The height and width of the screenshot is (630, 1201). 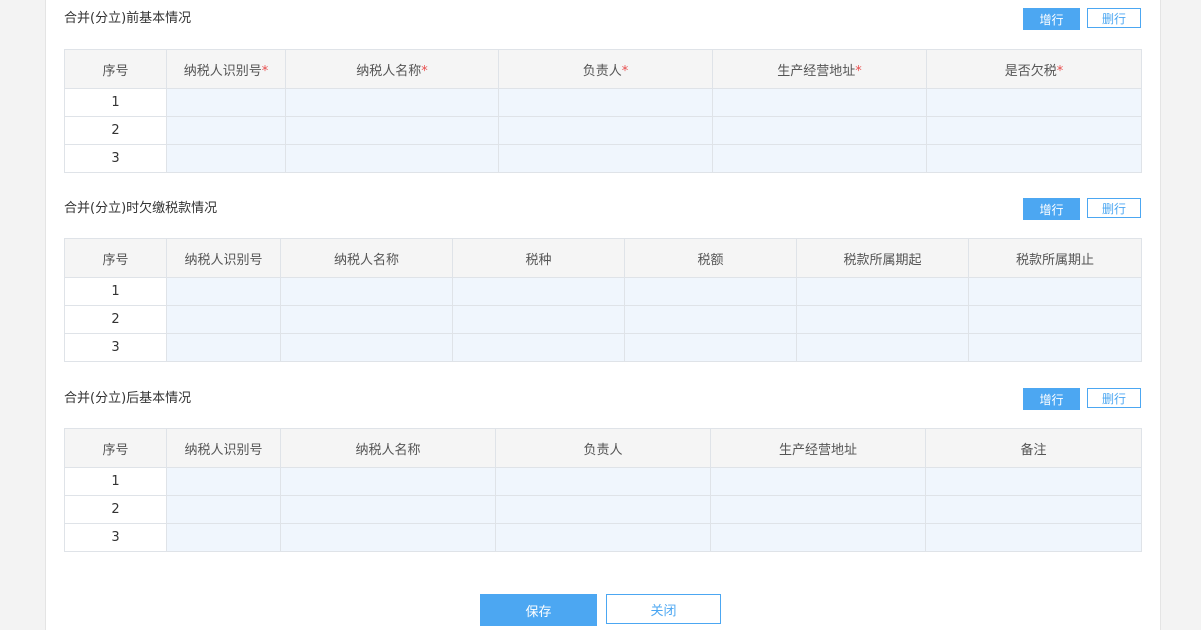 I want to click on column-header-remarks: 备注, so click(x=1033, y=448).